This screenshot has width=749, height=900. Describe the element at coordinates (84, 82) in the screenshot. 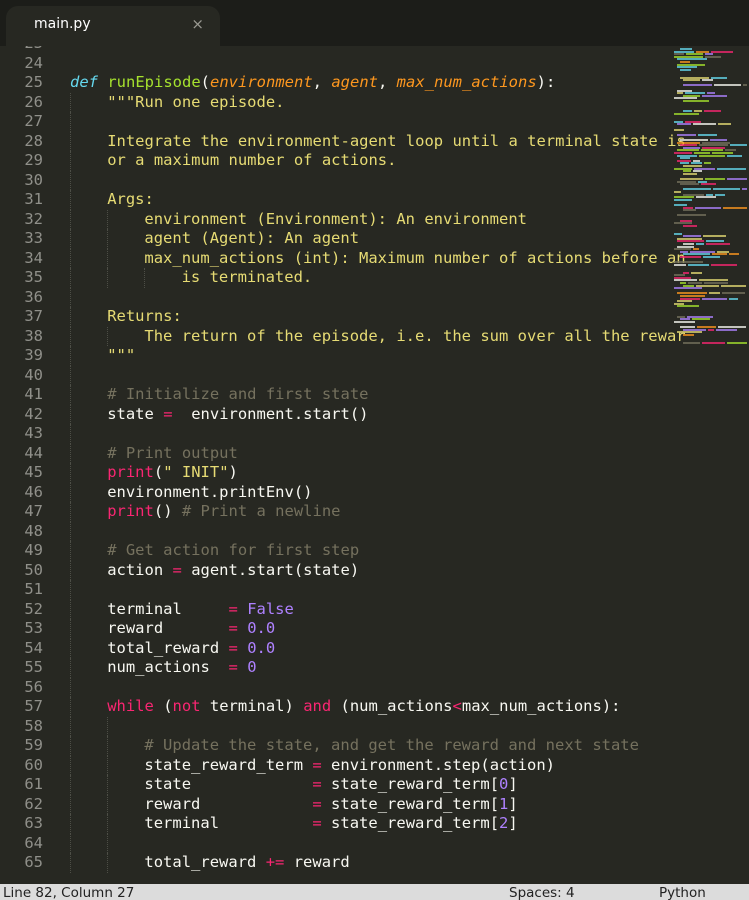

I see `code-token: def` at that location.